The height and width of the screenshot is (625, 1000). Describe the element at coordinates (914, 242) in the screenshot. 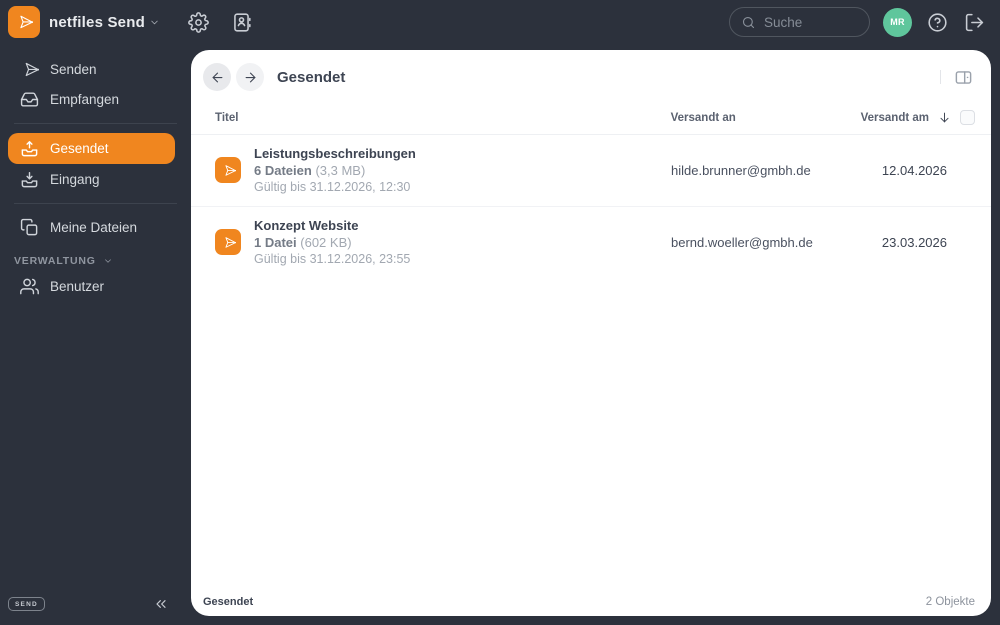

I see `sent-item-date: 23.03.2026` at that location.